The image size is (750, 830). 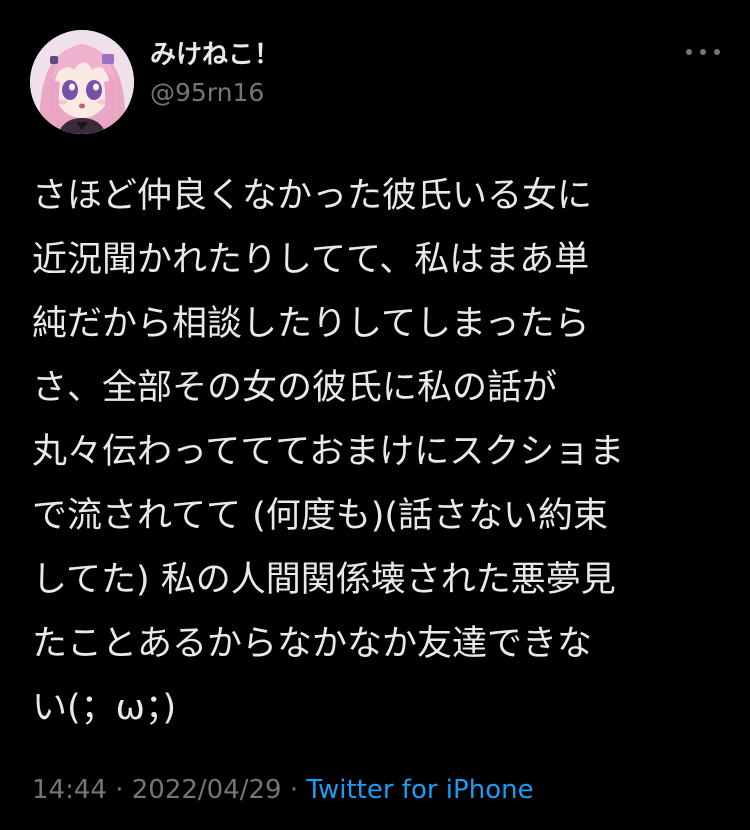 I want to click on tweet-date: 2022/04/29, so click(x=207, y=790).